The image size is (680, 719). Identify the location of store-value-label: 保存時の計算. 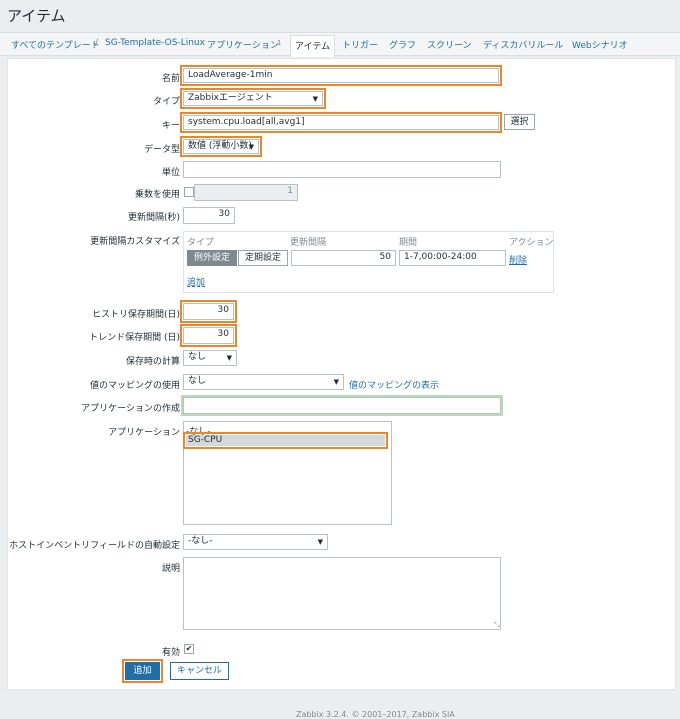
(152, 362).